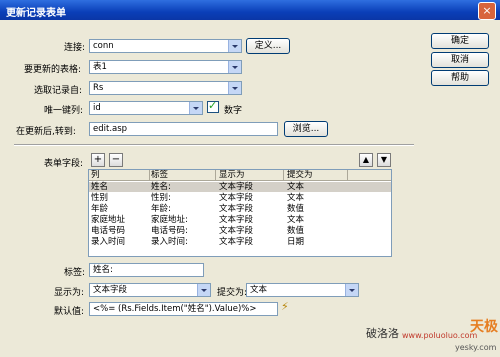  Describe the element at coordinates (98, 160) in the screenshot. I see `add-field-icon: +` at that location.